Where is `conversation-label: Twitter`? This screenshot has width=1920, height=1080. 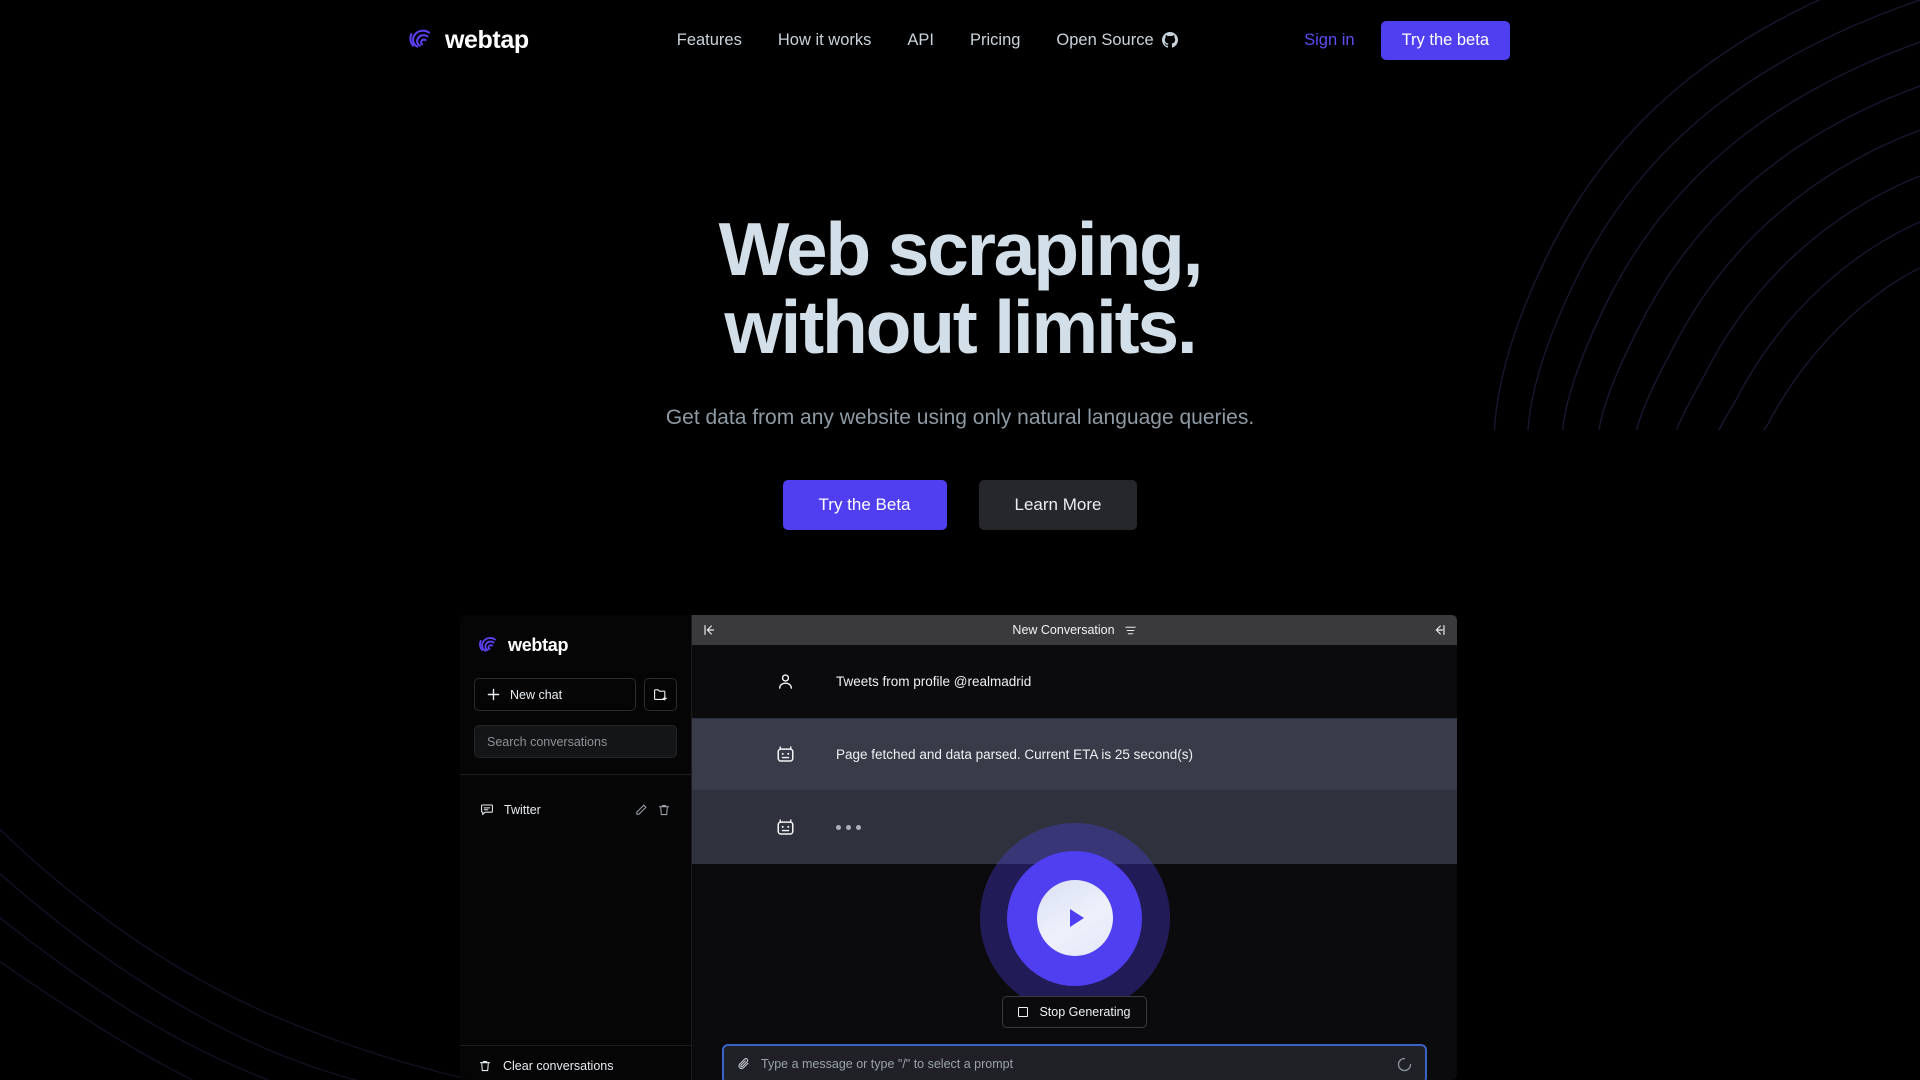 conversation-label: Twitter is located at coordinates (522, 810).